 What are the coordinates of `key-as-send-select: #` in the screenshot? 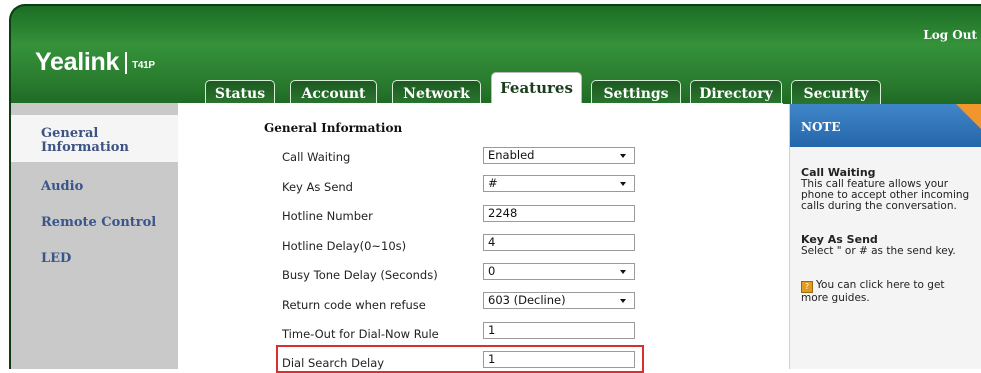 It's located at (559, 183).